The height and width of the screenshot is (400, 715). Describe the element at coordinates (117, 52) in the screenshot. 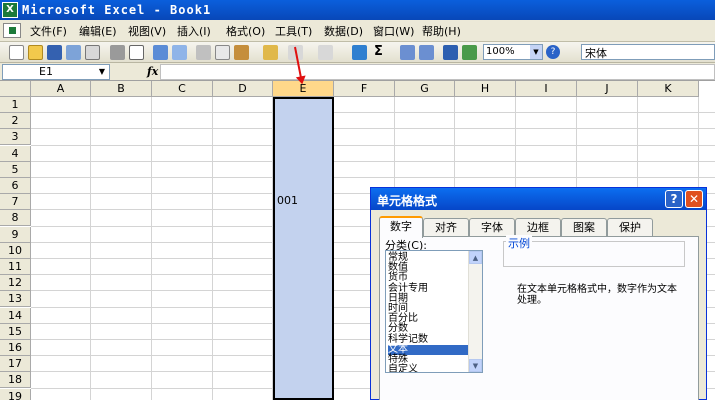

I see `print-icon` at that location.